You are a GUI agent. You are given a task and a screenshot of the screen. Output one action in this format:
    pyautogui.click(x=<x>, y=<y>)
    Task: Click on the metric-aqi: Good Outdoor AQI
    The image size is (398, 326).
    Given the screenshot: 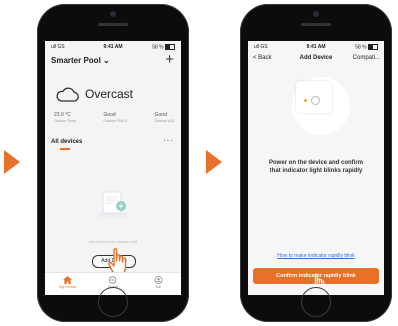 What is the action you would take?
    pyautogui.click(x=164, y=117)
    